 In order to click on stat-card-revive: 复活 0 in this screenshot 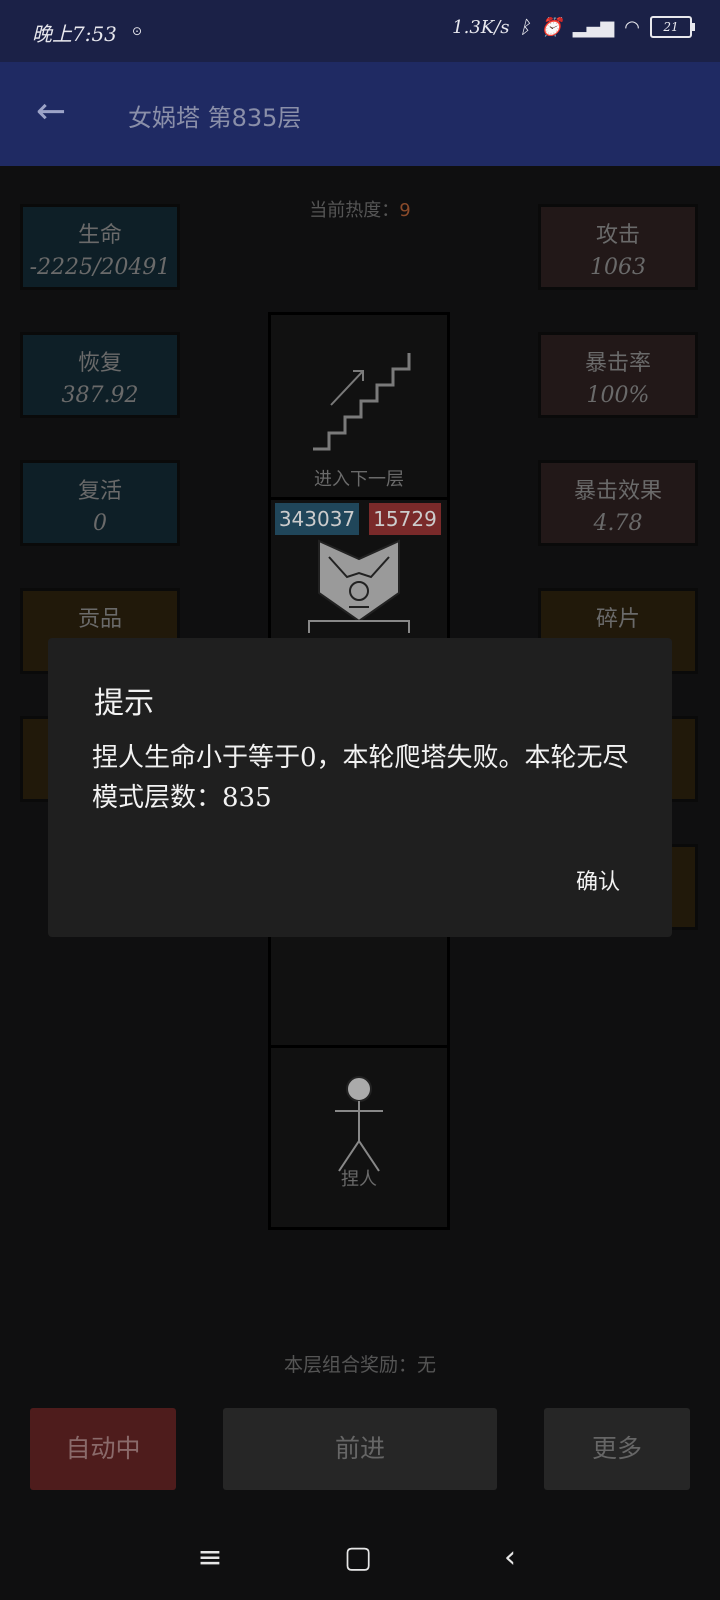, I will do `click(100, 503)`.